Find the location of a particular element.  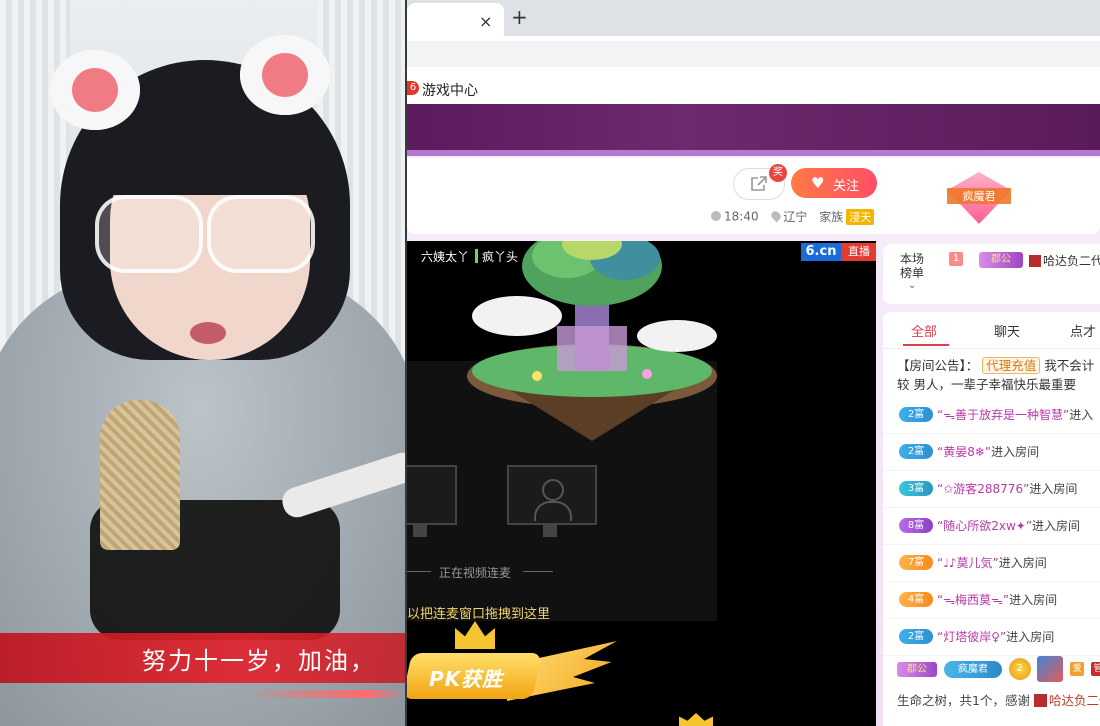

family-tag: 浸天 is located at coordinates (860, 216).